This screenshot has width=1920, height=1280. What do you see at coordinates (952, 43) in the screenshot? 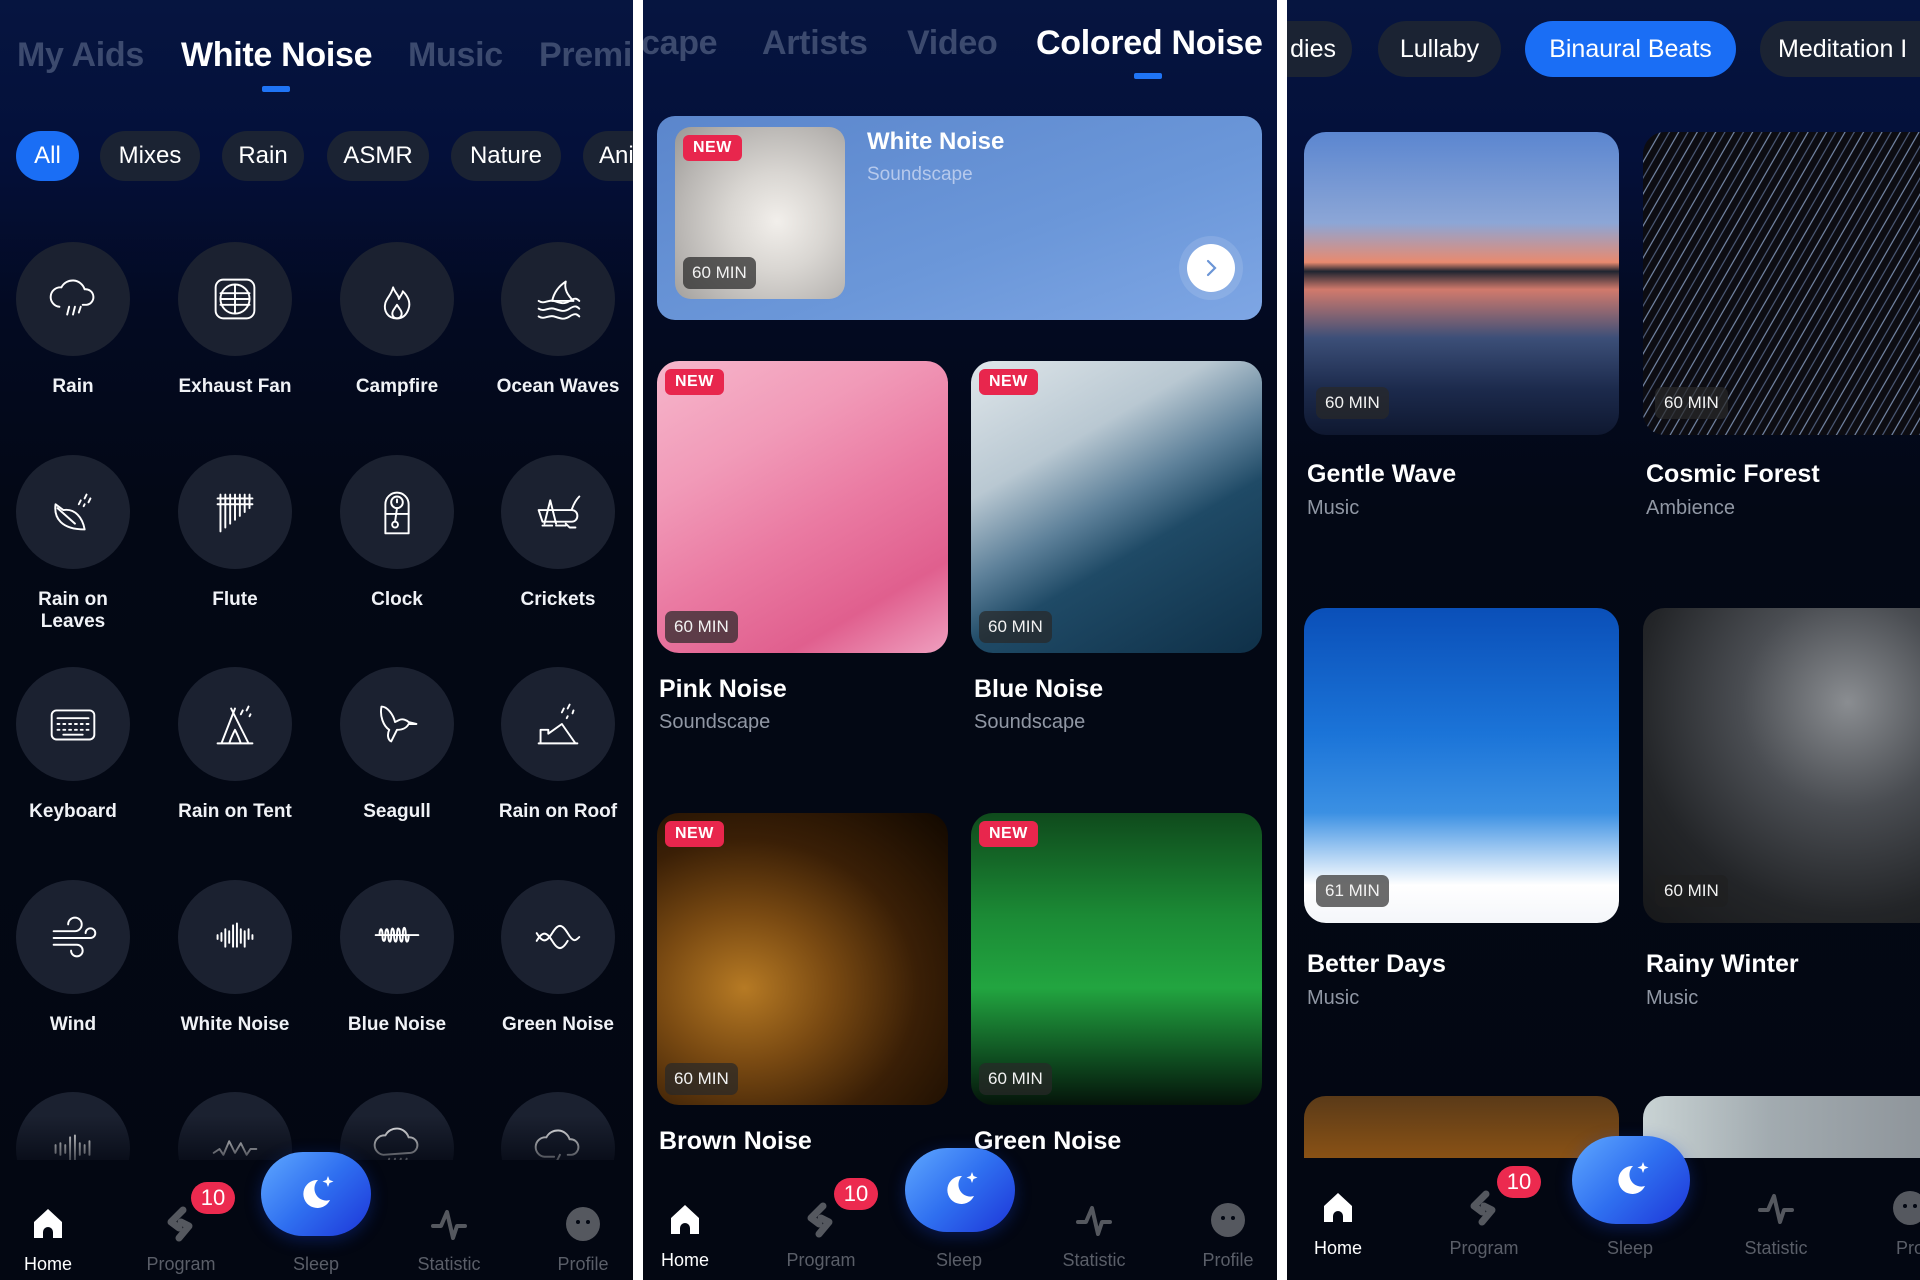
I see `tab-video: Video` at bounding box center [952, 43].